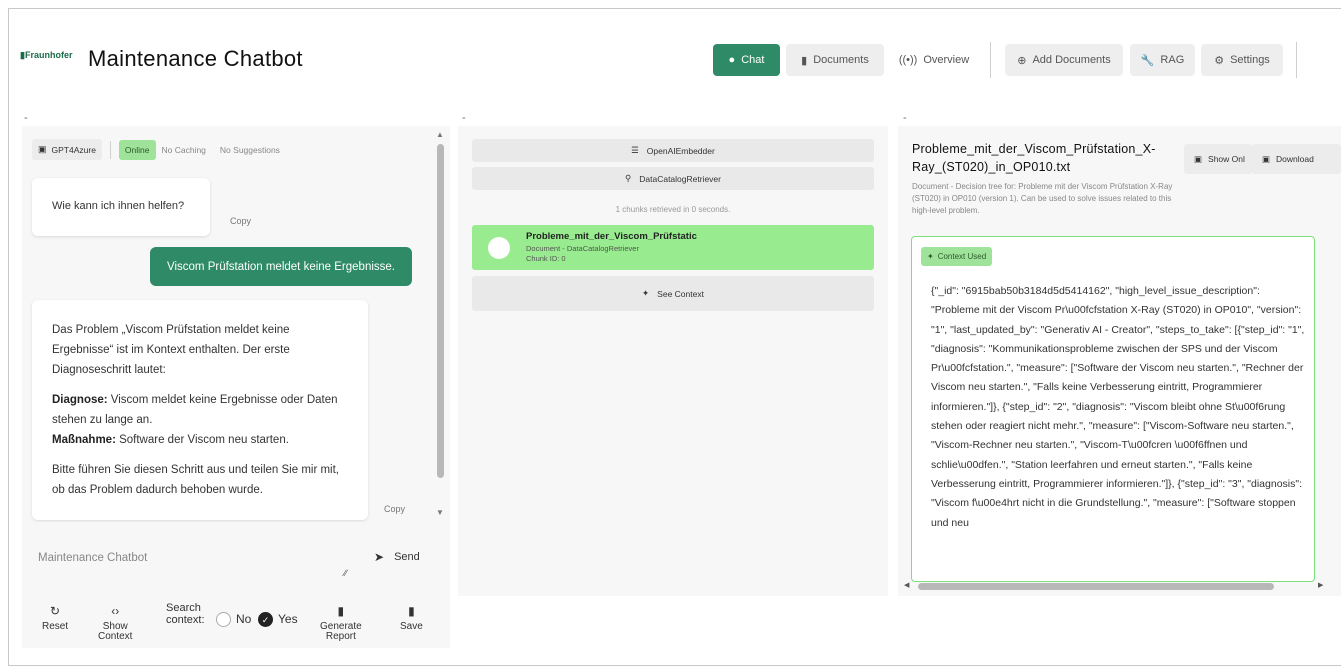 This screenshot has width=1341, height=666. Describe the element at coordinates (499, 248) in the screenshot. I see `chunk-avatar` at that location.